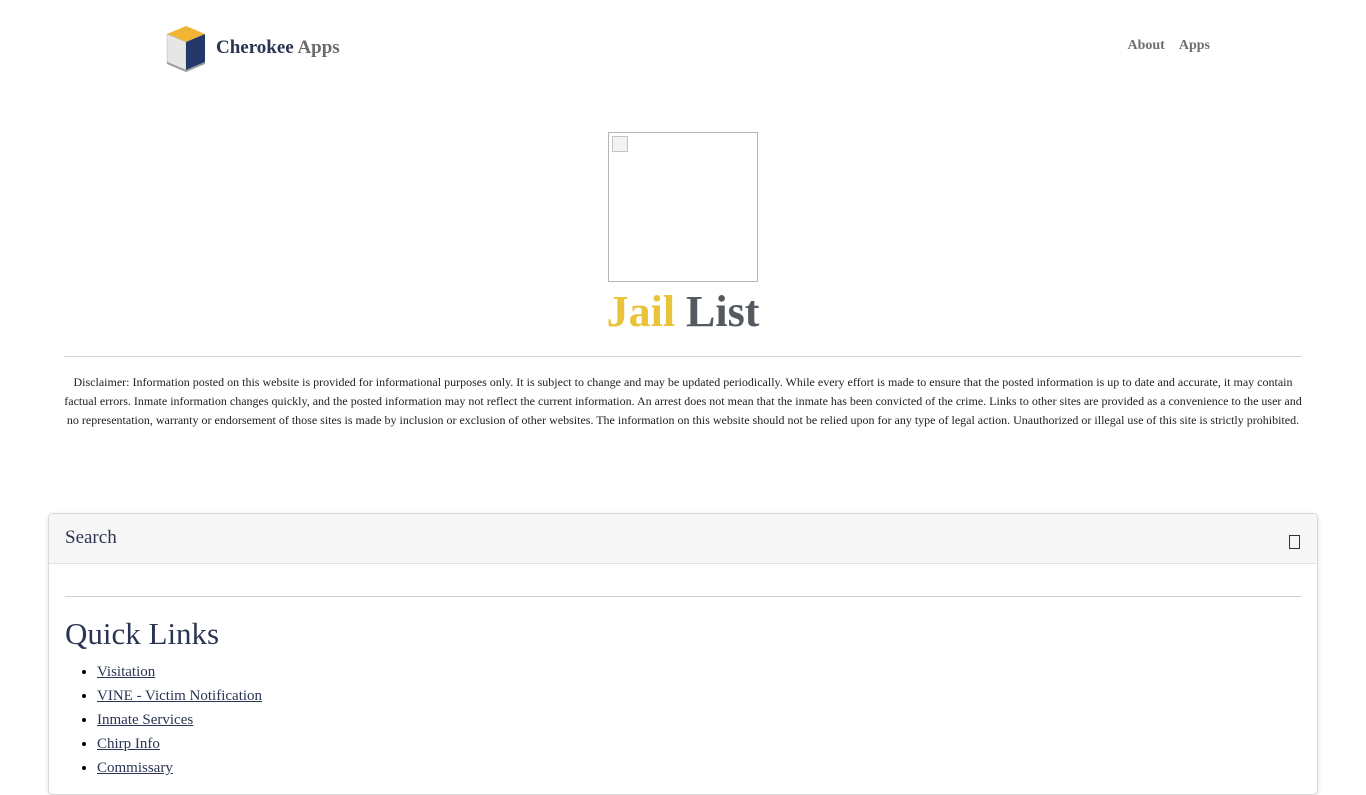 The image size is (1366, 795). Describe the element at coordinates (641, 311) in the screenshot. I see `page-title-jail: Jail` at that location.